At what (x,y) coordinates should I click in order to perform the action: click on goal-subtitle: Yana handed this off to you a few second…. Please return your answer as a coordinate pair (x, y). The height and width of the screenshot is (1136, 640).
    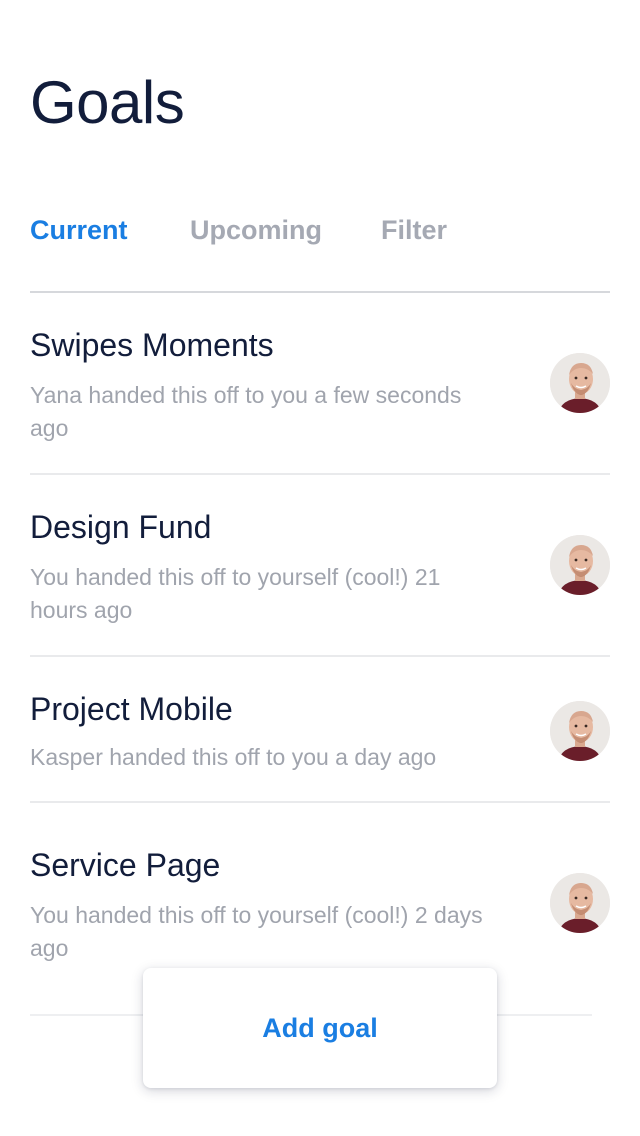
    Looking at the image, I should click on (246, 411).